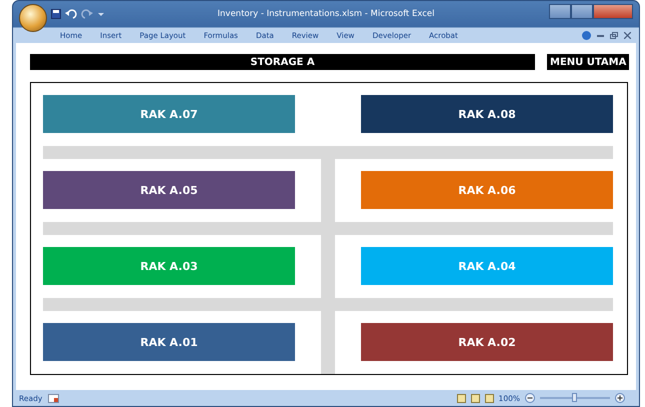 This screenshot has height=407, width=645. I want to click on rack-button: RAK A.07, so click(169, 114).